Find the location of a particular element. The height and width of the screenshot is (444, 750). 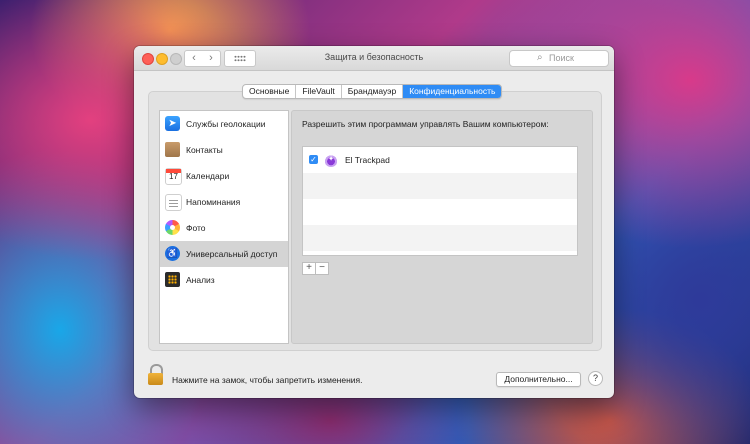

sidebar-item-label: Календари is located at coordinates (208, 176).